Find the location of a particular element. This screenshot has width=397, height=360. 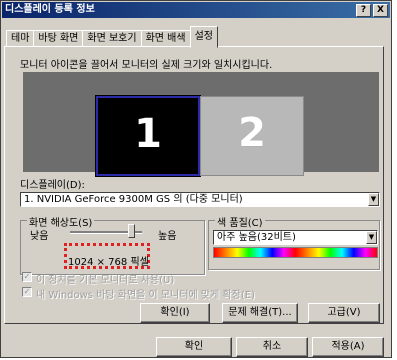

extend-desktop-label: 내 Windows 바탕 화면을 이 모니터에 맞게 확장(E) is located at coordinates (146, 295).